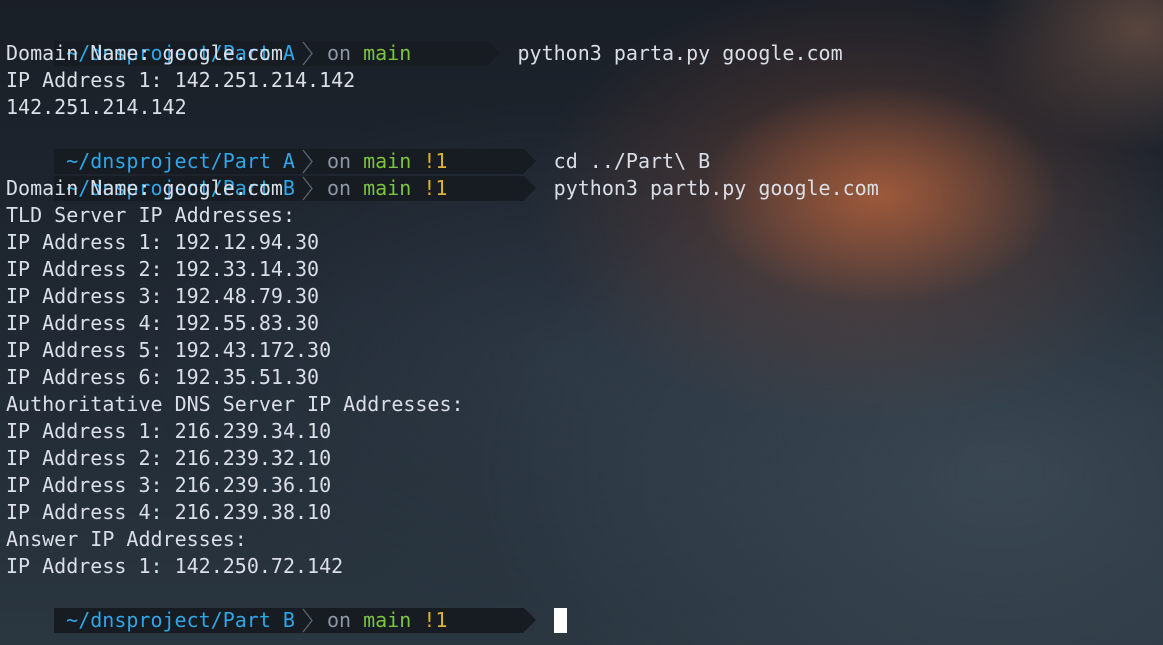  Describe the element at coordinates (96, 107) in the screenshot. I see `output-line: 142.251.214.142` at that location.